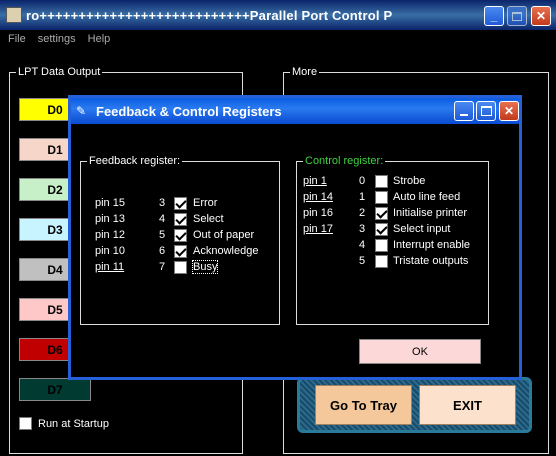 This screenshot has width=556, height=456. I want to click on dialog-title: Feedback & Control Registers, so click(189, 111).